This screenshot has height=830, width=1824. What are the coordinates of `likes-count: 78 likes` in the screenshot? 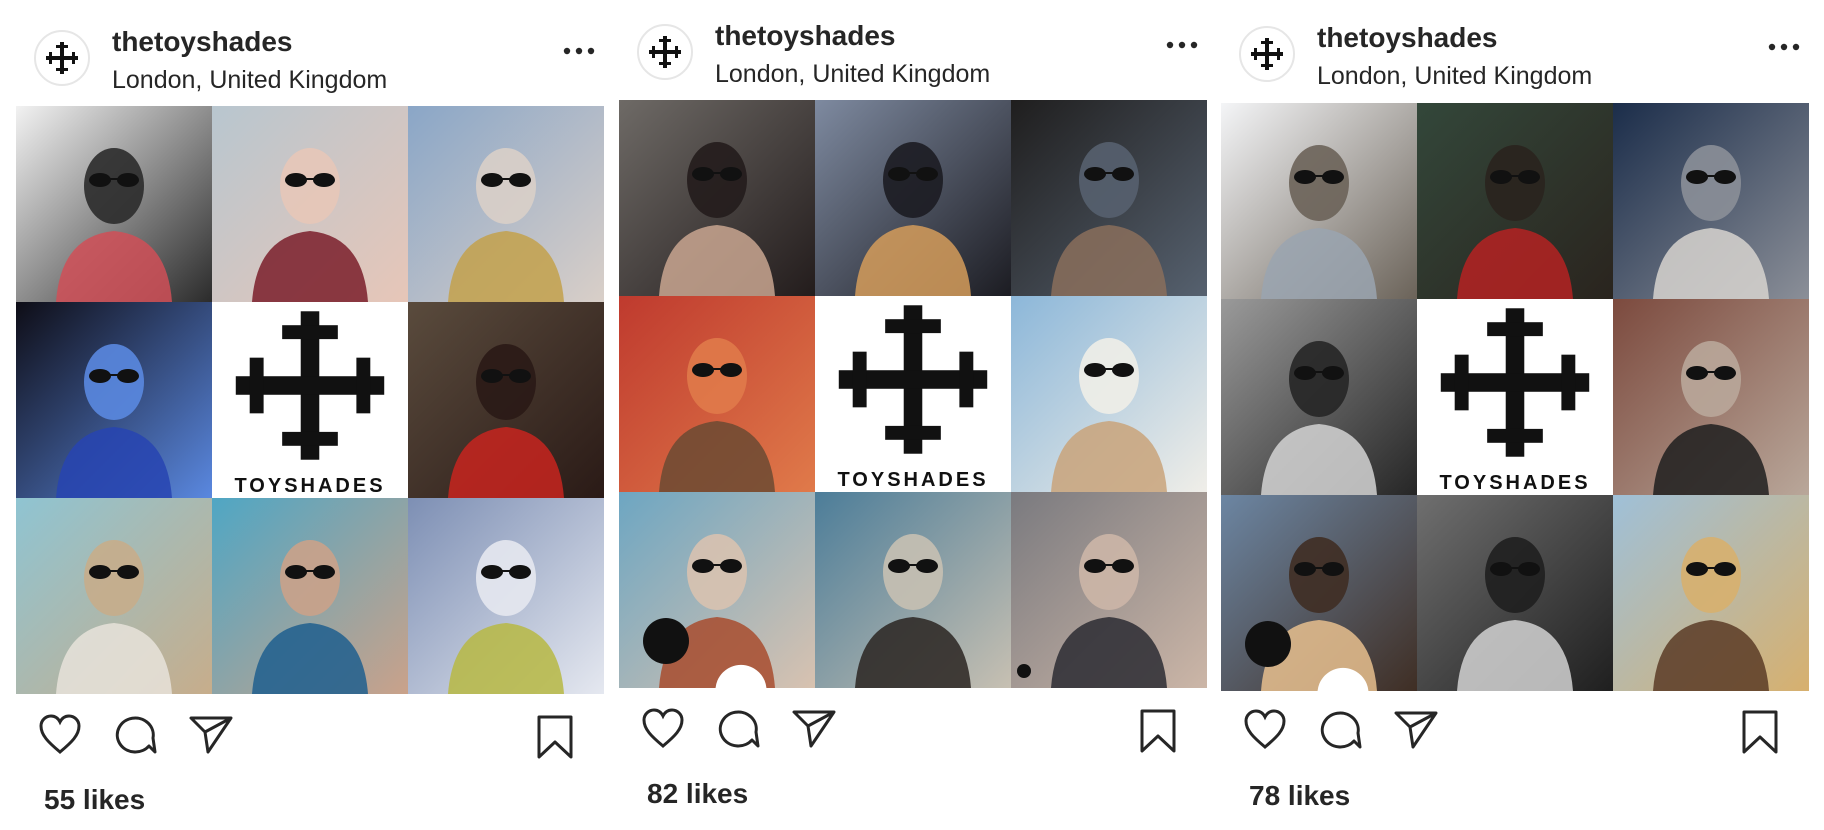 It's located at (1299, 796).